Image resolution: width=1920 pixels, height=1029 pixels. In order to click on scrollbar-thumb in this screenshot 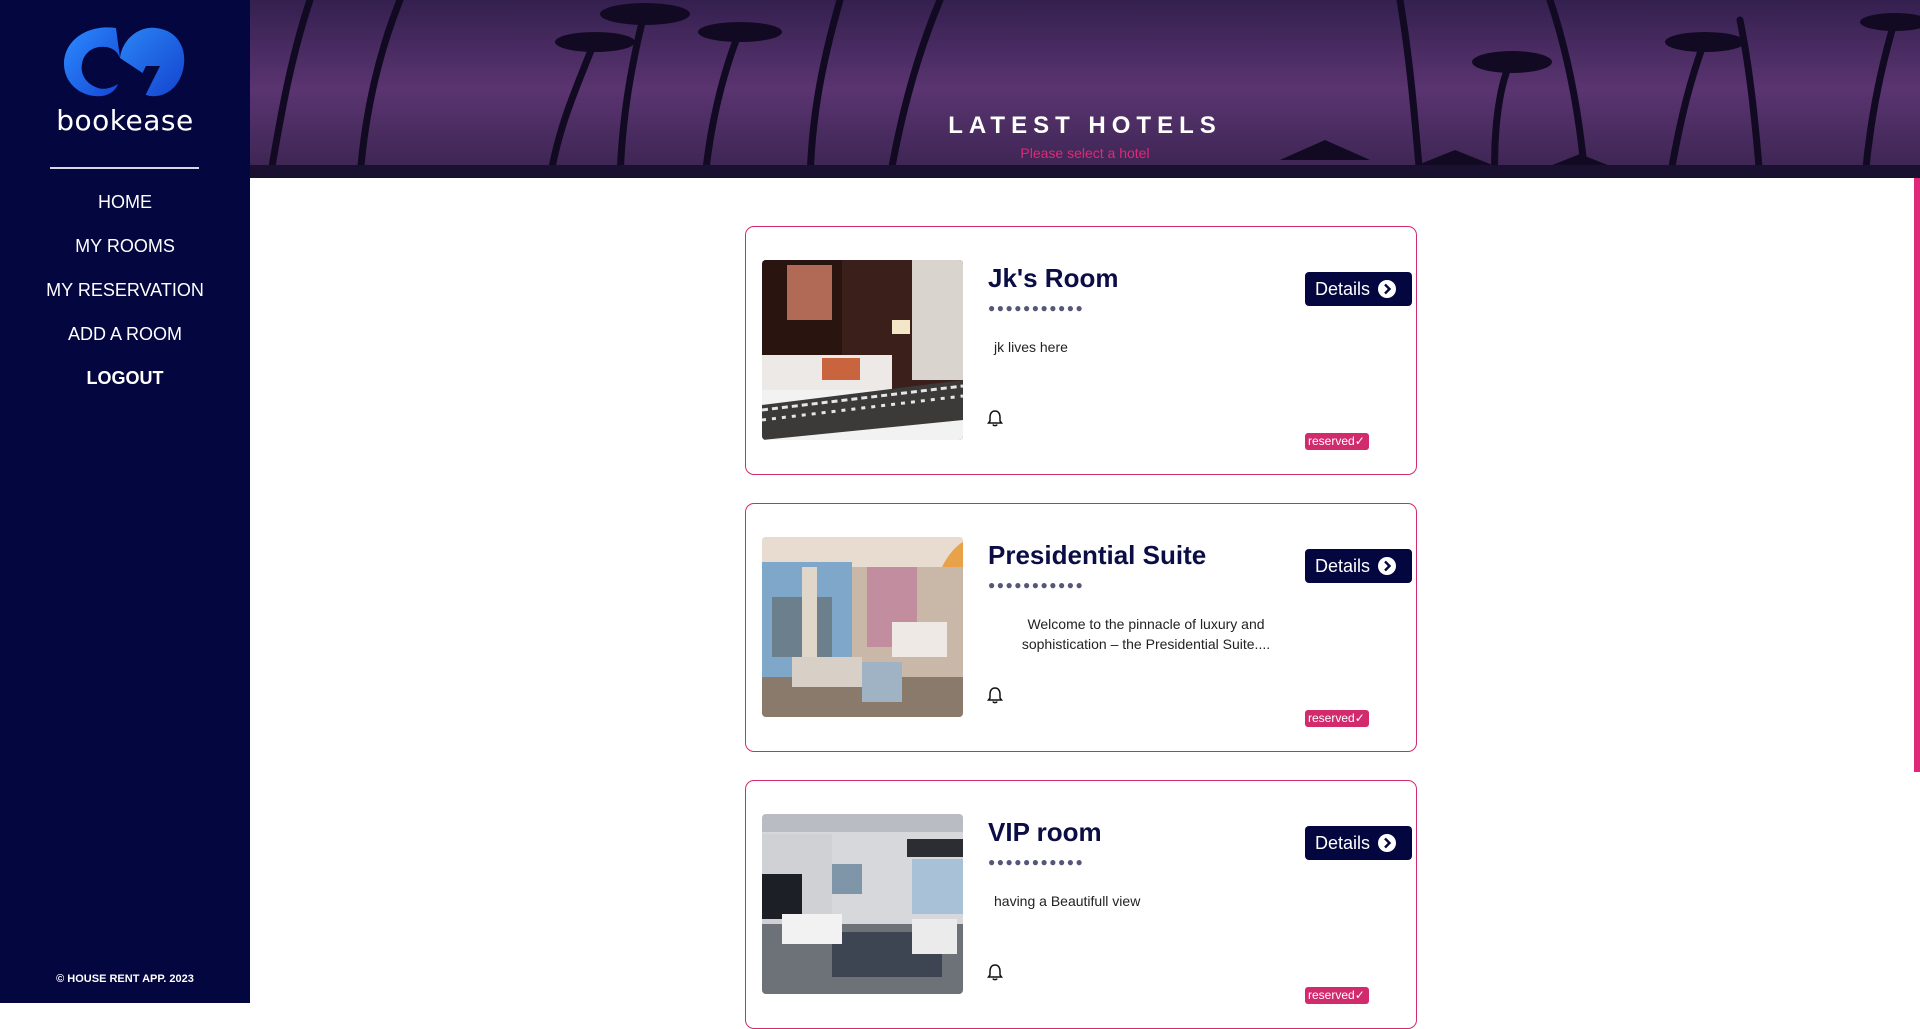, I will do `click(1917, 475)`.